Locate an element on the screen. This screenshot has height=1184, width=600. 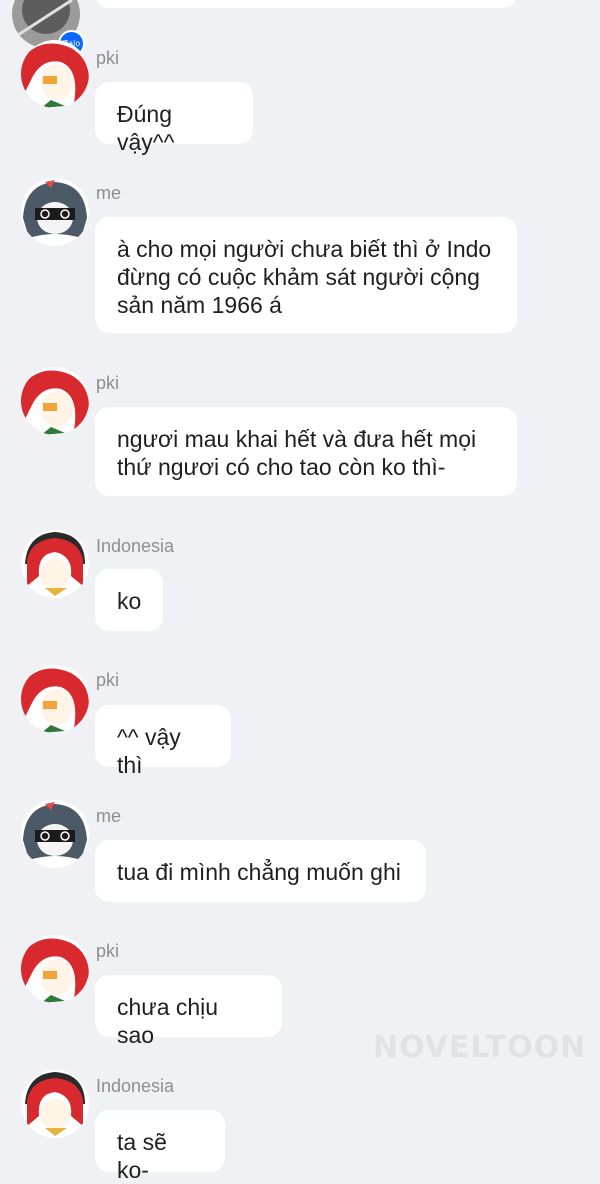
message-bubble: tua đi mình chẳng muốn ghi is located at coordinates (260, 871).